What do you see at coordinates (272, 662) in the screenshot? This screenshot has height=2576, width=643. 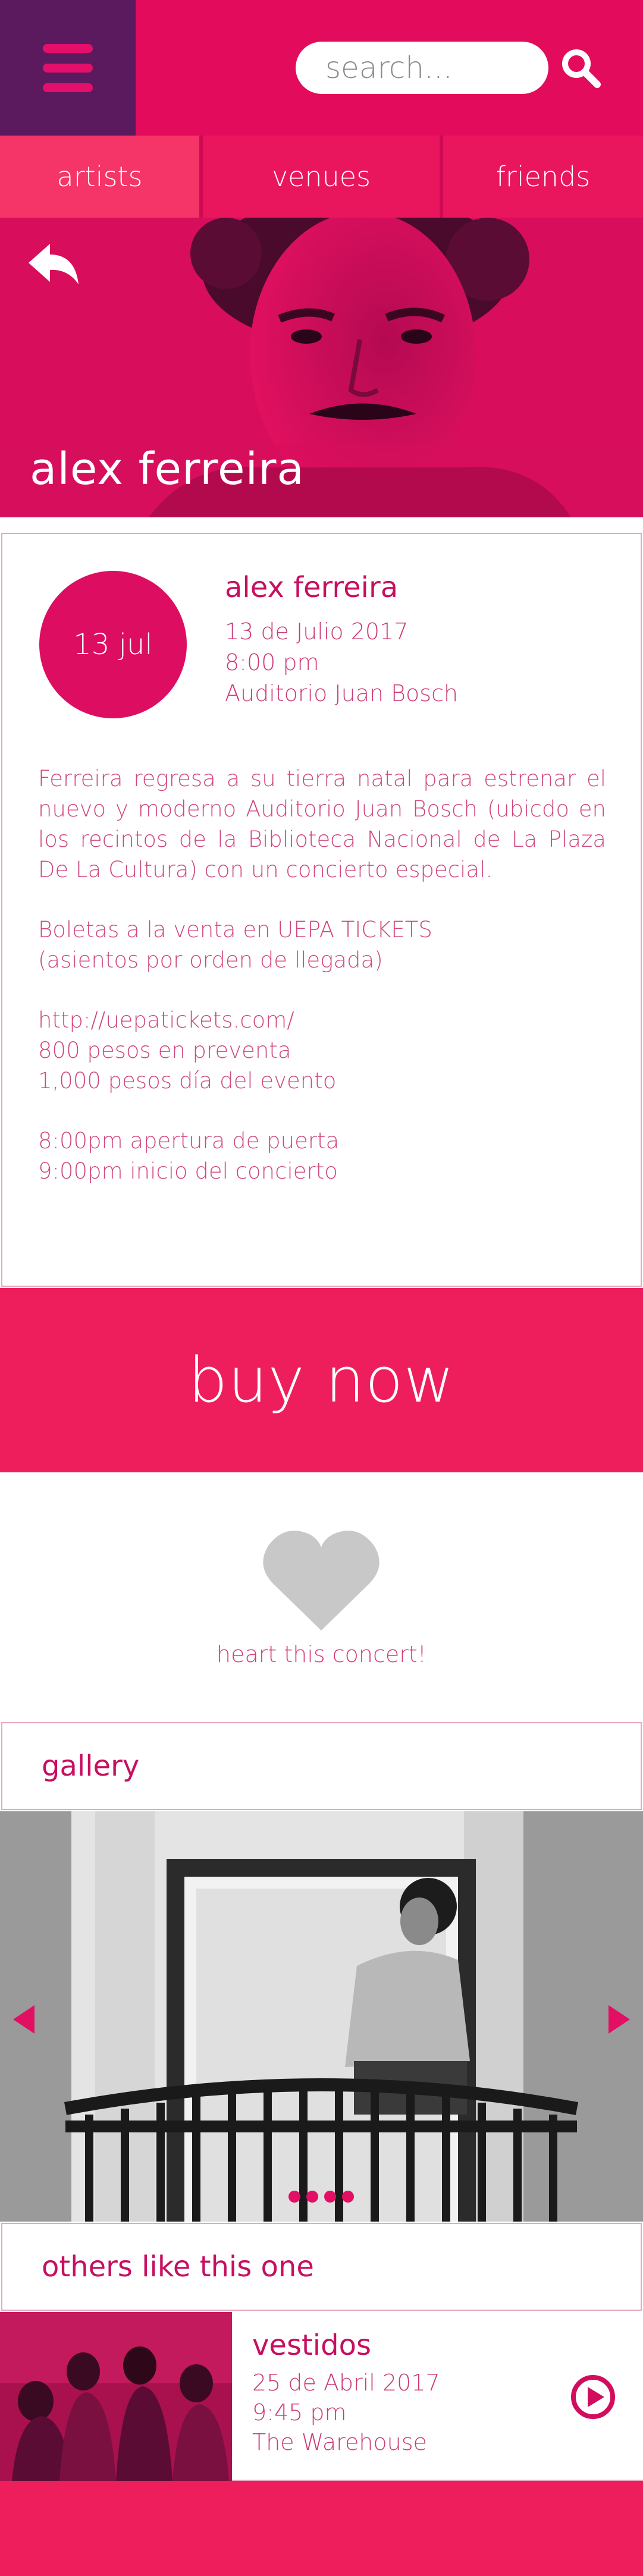 I see `event-time: 8:00 pm` at bounding box center [272, 662].